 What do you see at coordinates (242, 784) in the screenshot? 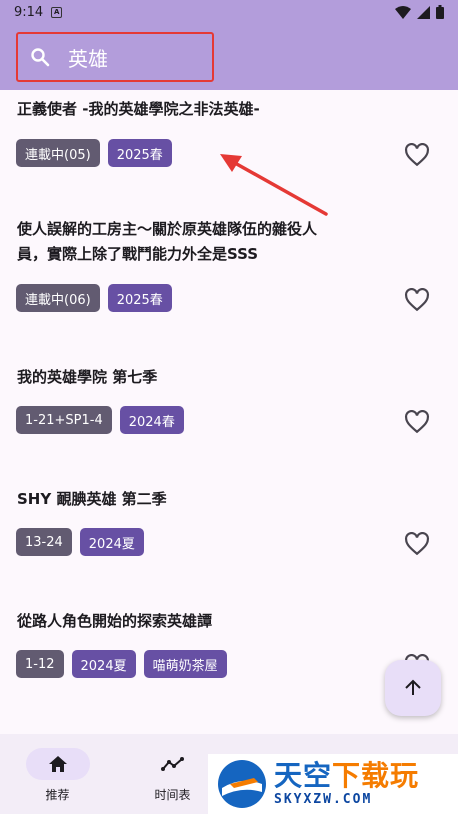
I see `skyxzw-logo-icon` at bounding box center [242, 784].